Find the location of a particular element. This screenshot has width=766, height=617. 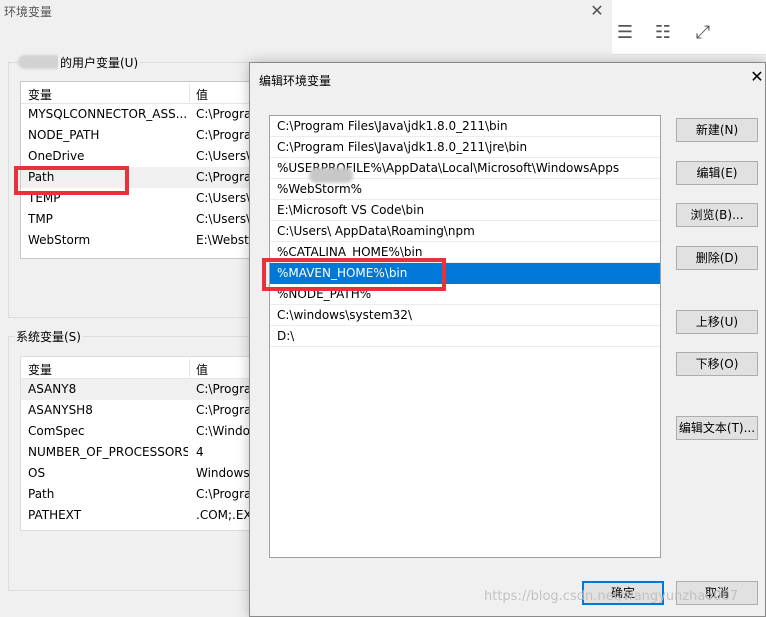

window-title: 环境变量 is located at coordinates (28, 12).